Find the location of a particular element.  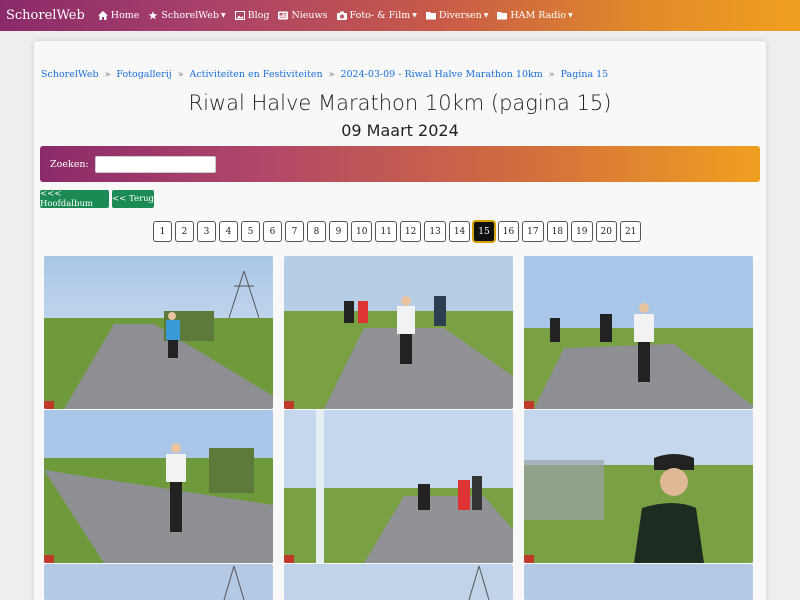

breadcrumb-schorelweb: SchorelWeb is located at coordinates (70, 74).